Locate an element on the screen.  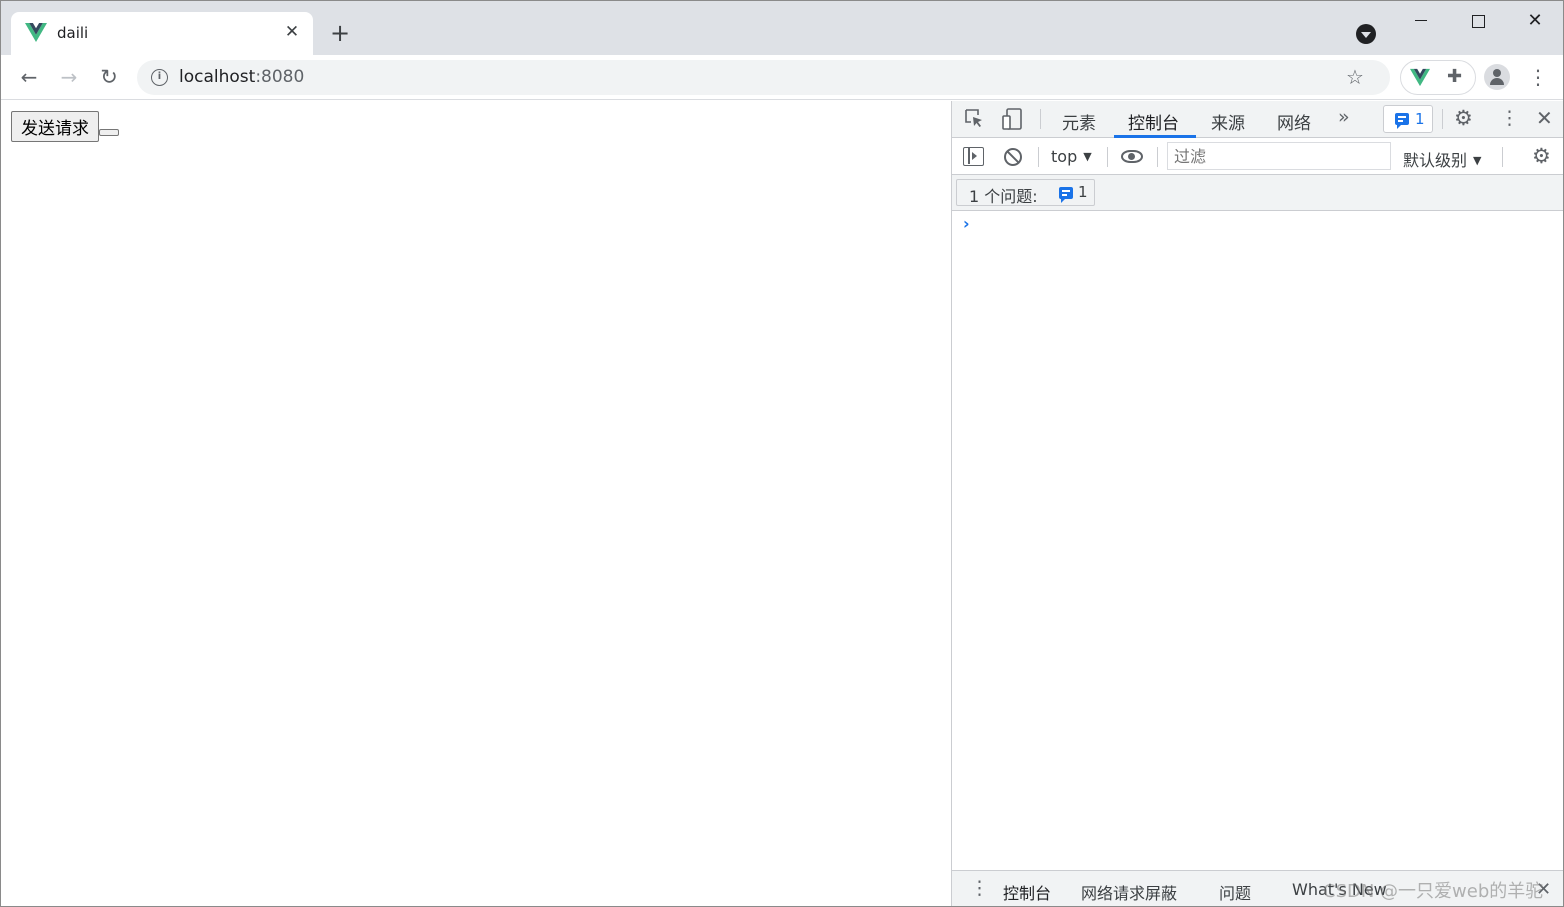
issues-bar: 1 个问题: 1 is located at coordinates (1257, 193).